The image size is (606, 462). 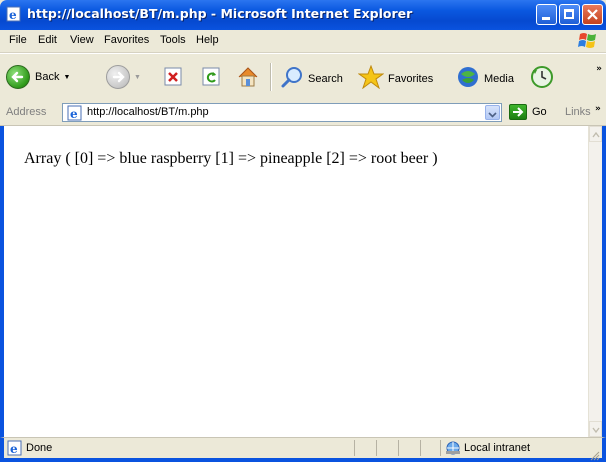 I want to click on menu-help: Help, so click(x=207, y=40).